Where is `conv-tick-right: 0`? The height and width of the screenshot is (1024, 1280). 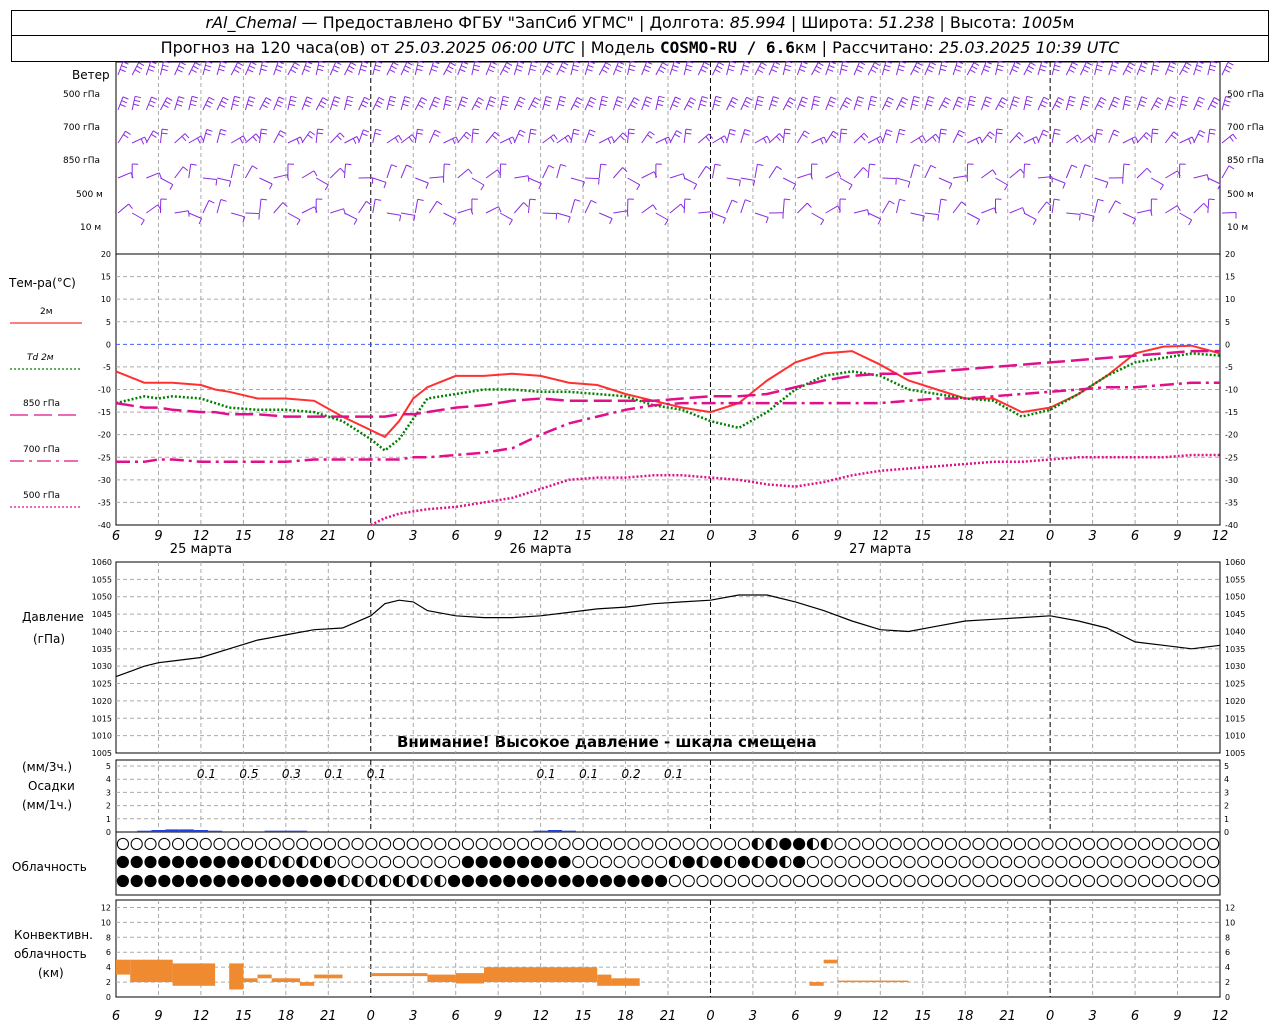
conv-tick-right: 0 is located at coordinates (1227, 997).